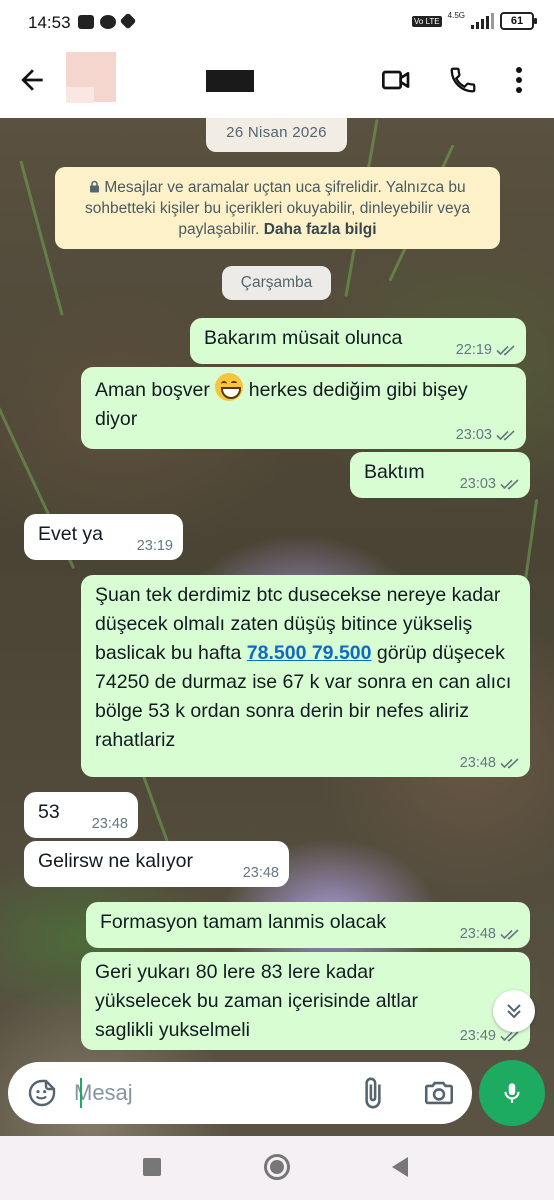 The image size is (554, 1200). I want to click on back-triangle-icon, so click(400, 1167).